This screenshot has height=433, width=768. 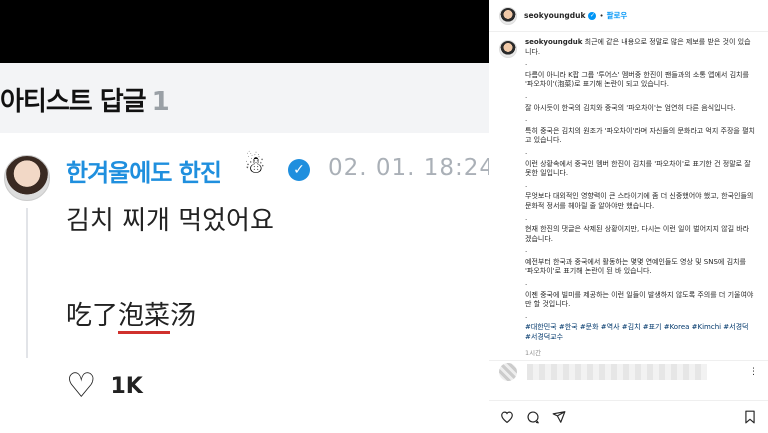 I want to click on card-title-count: 1, so click(x=160, y=102).